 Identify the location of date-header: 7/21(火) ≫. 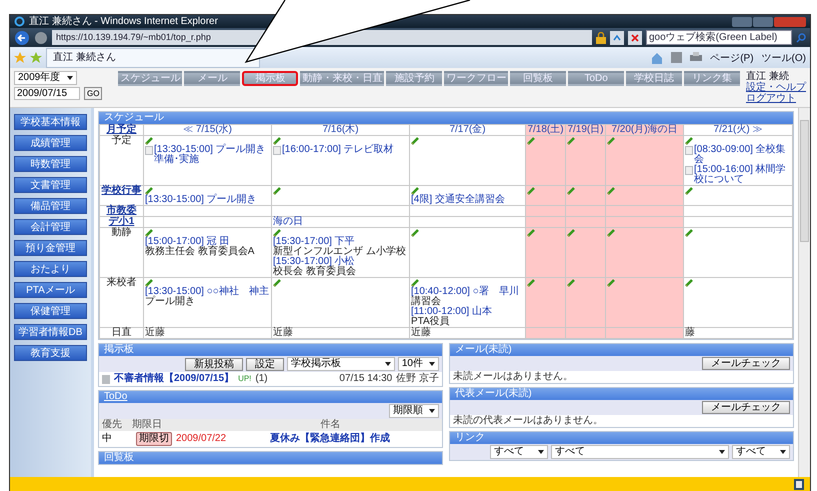
(738, 130).